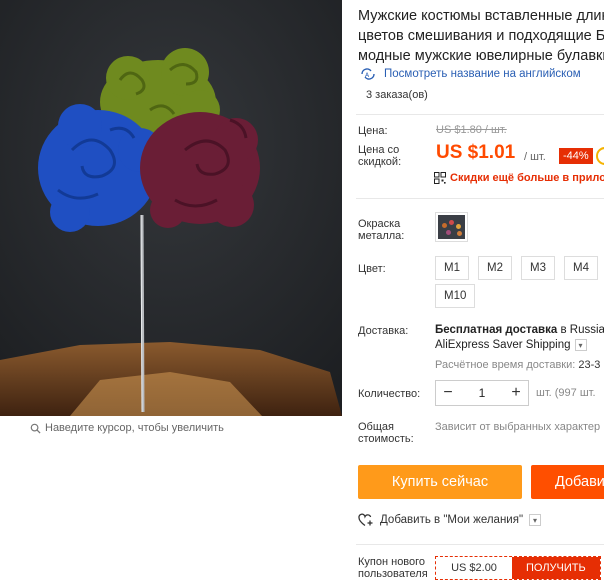  Describe the element at coordinates (581, 268) in the screenshot. I see `color-option-m4: M4` at that location.